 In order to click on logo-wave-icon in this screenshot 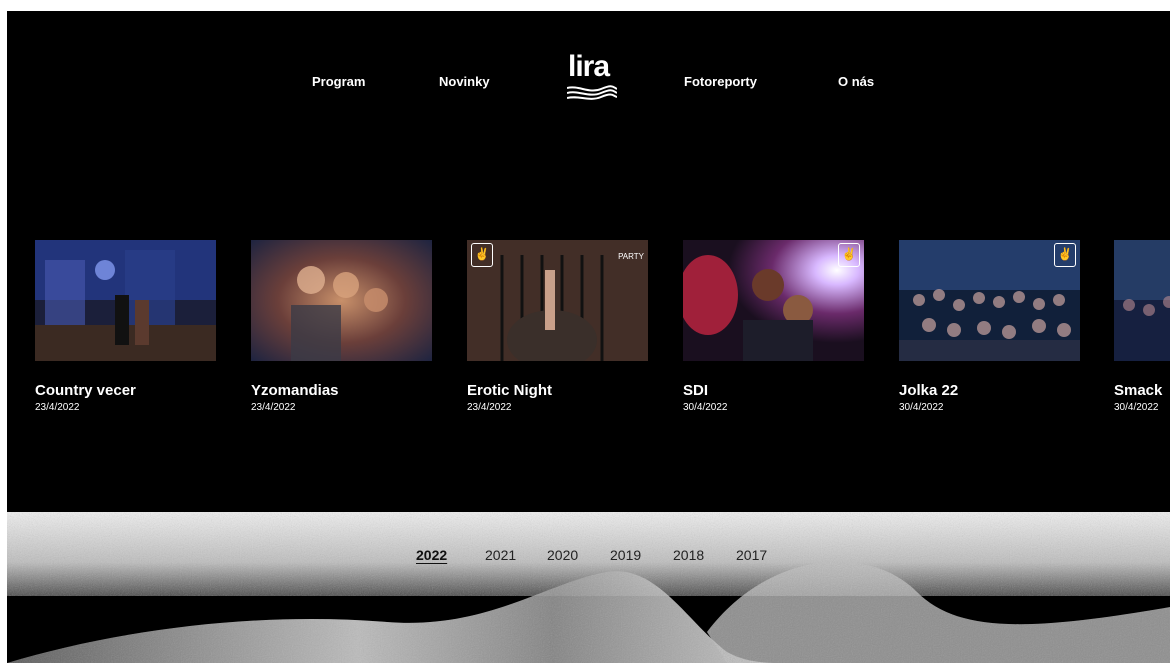, I will do `click(592, 92)`.